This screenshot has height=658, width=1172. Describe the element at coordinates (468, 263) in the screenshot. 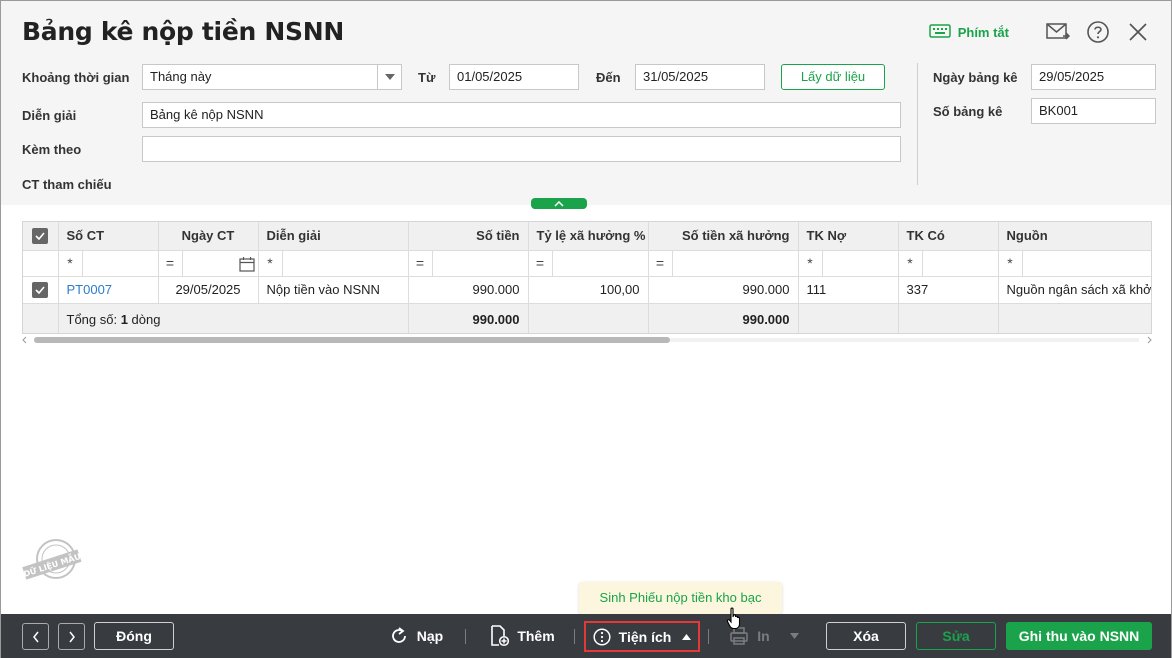

I see `filter-so-tien: =` at that location.